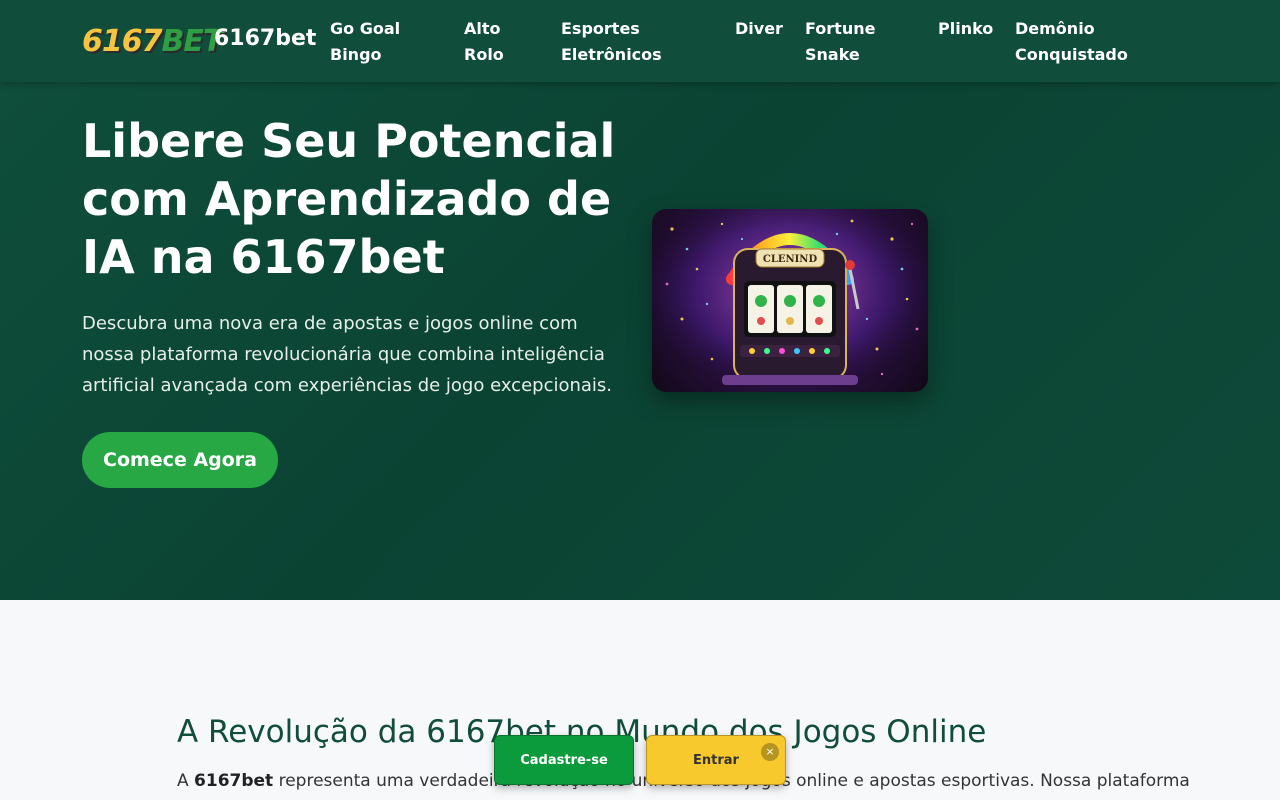 This screenshot has height=800, width=1280. I want to click on nav-label-line1: Diver, so click(759, 28).